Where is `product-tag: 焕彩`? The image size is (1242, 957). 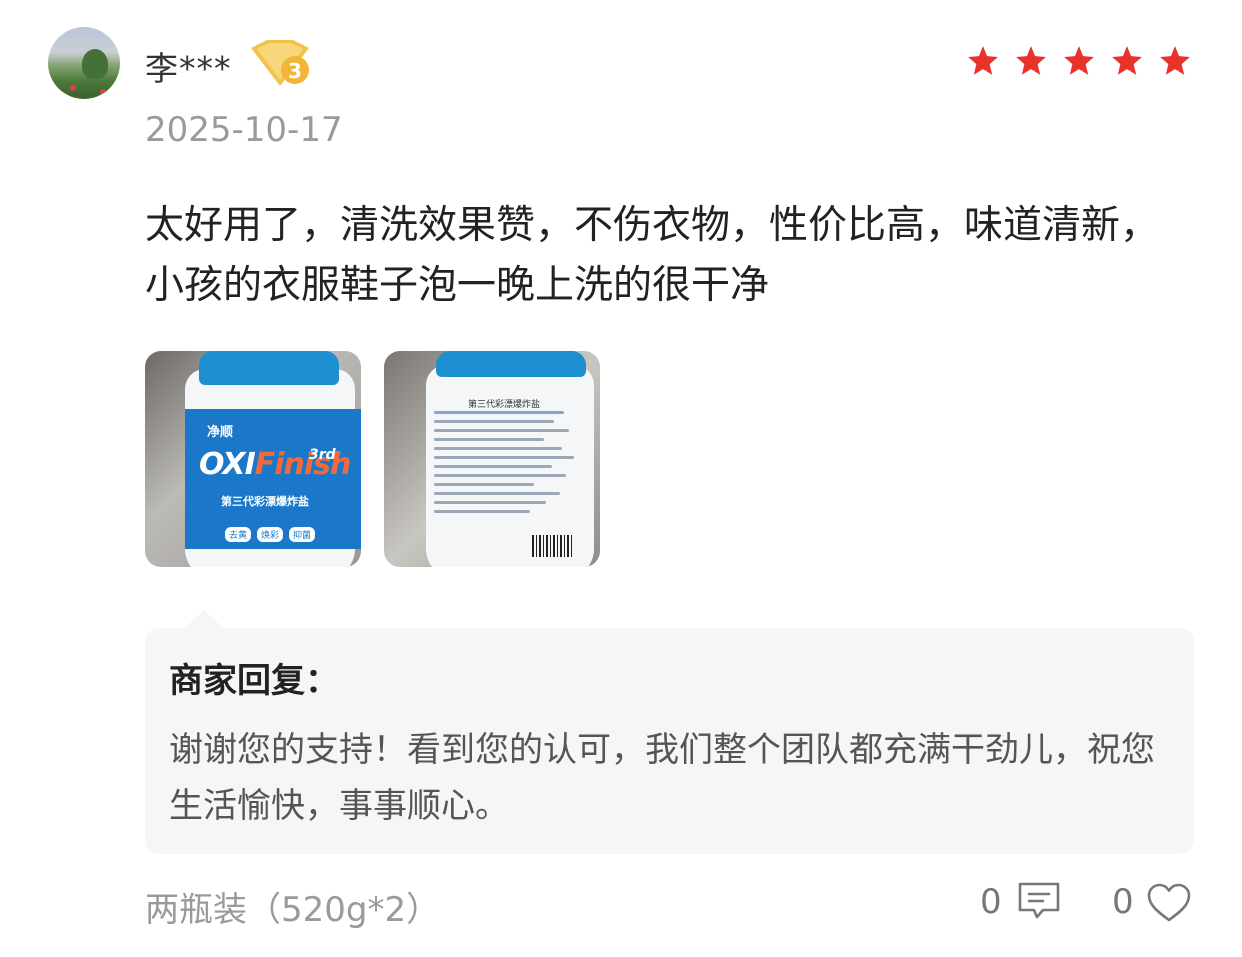
product-tag: 焕彩 is located at coordinates (270, 534).